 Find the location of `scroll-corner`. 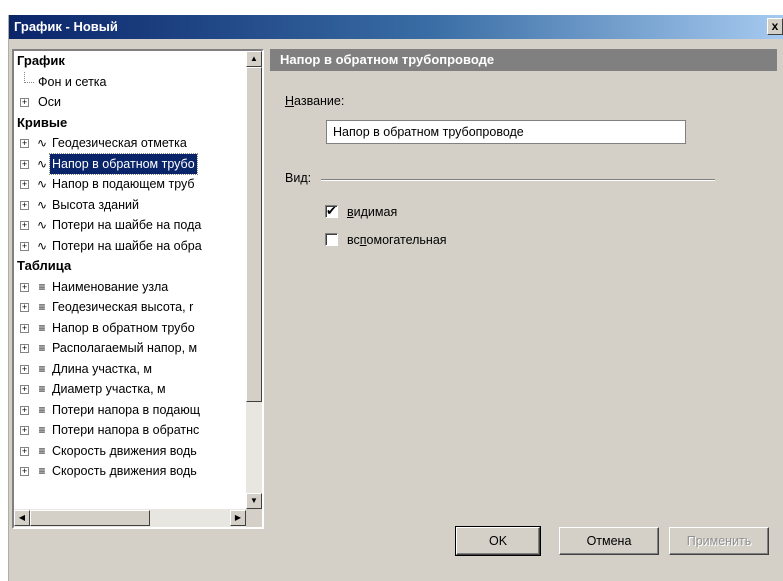

scroll-corner is located at coordinates (254, 518).